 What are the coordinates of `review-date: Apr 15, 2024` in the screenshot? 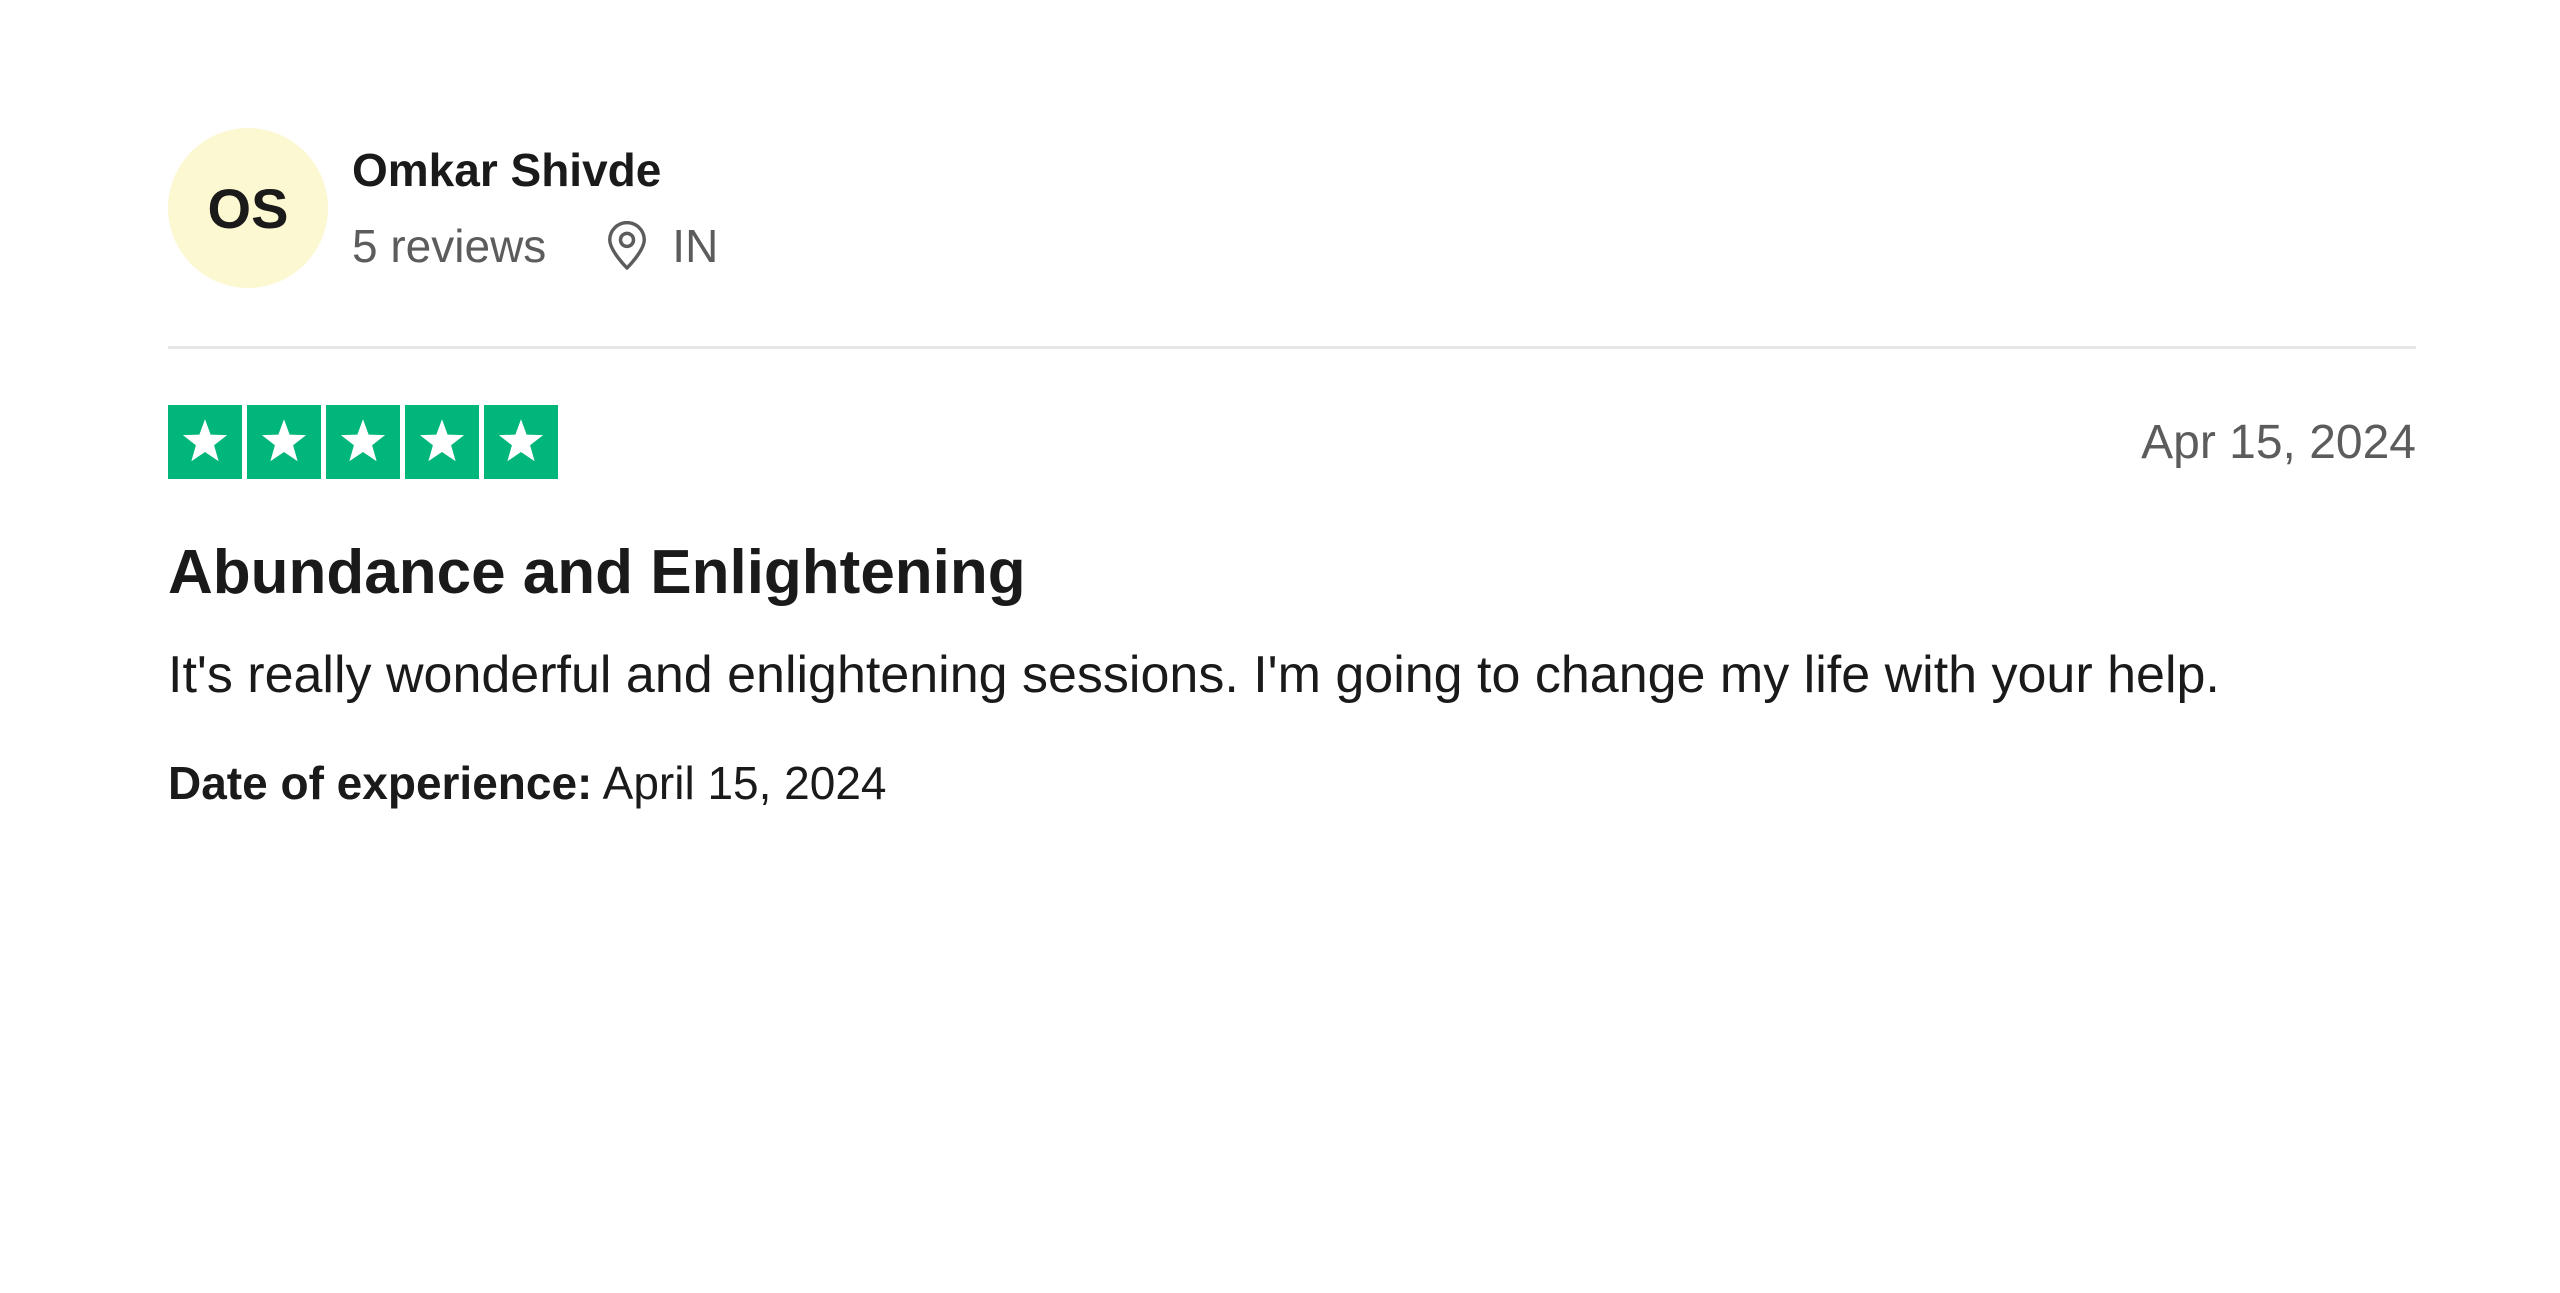 It's located at (2278, 442).